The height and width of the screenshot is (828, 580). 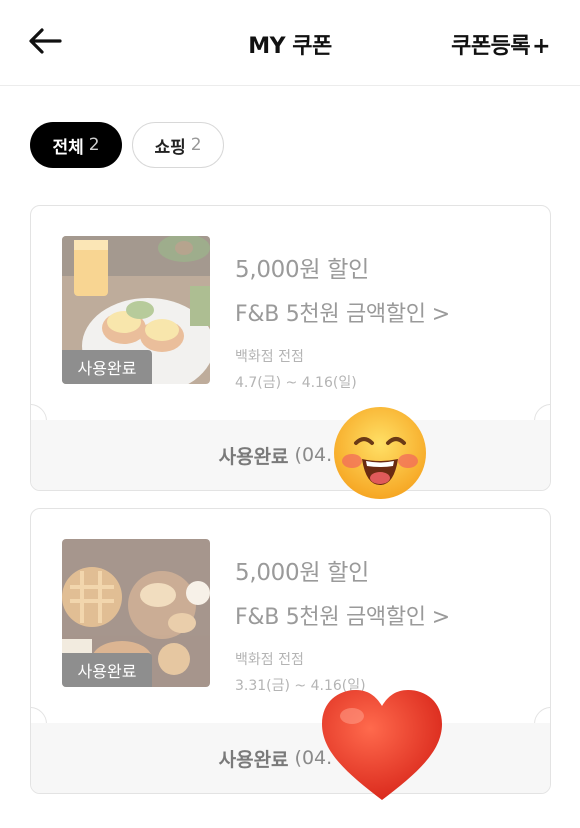 I want to click on heart-sticker-icon, so click(x=382, y=745).